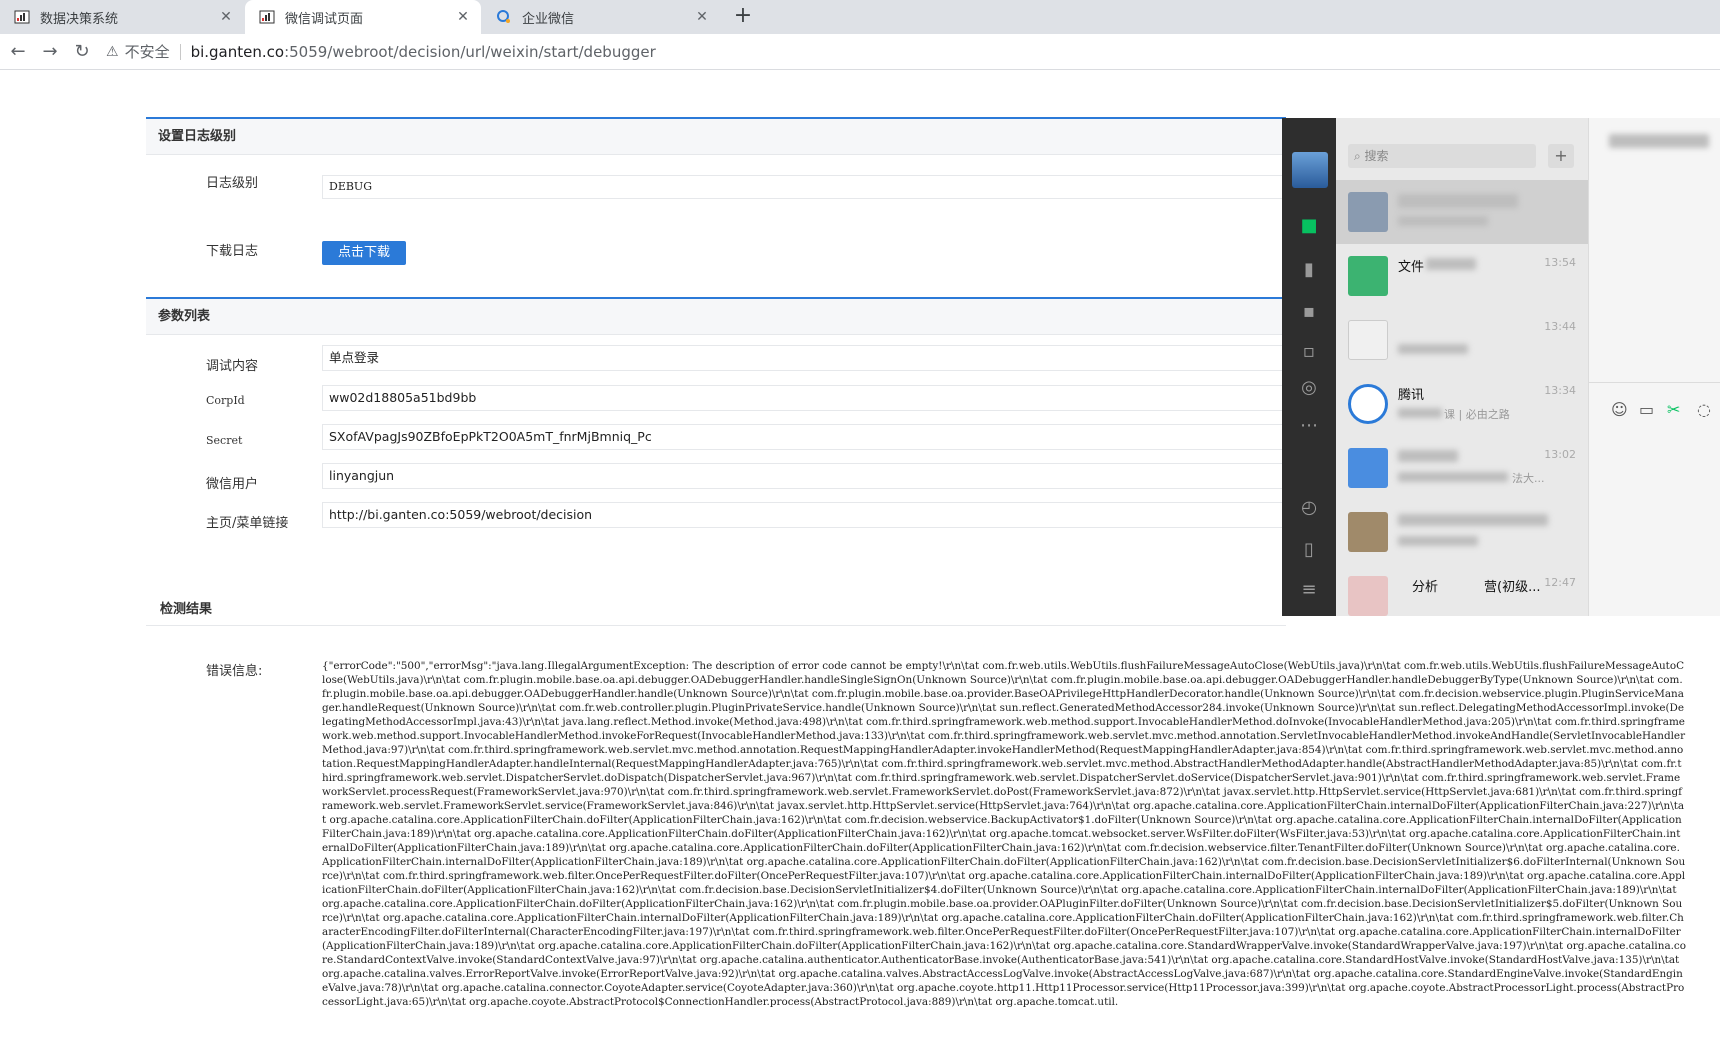 The image size is (1720, 1042). I want to click on more-icon: ⋯, so click(1309, 426).